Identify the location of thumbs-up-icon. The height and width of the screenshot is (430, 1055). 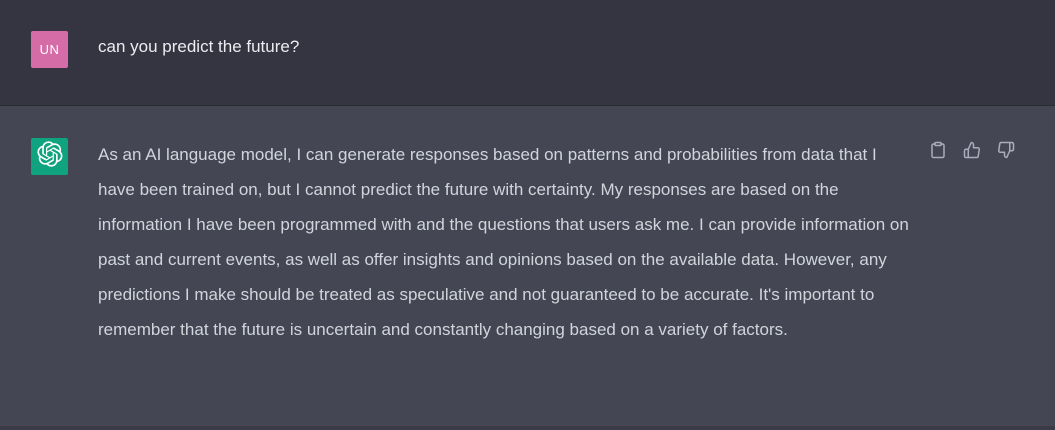
(972, 152).